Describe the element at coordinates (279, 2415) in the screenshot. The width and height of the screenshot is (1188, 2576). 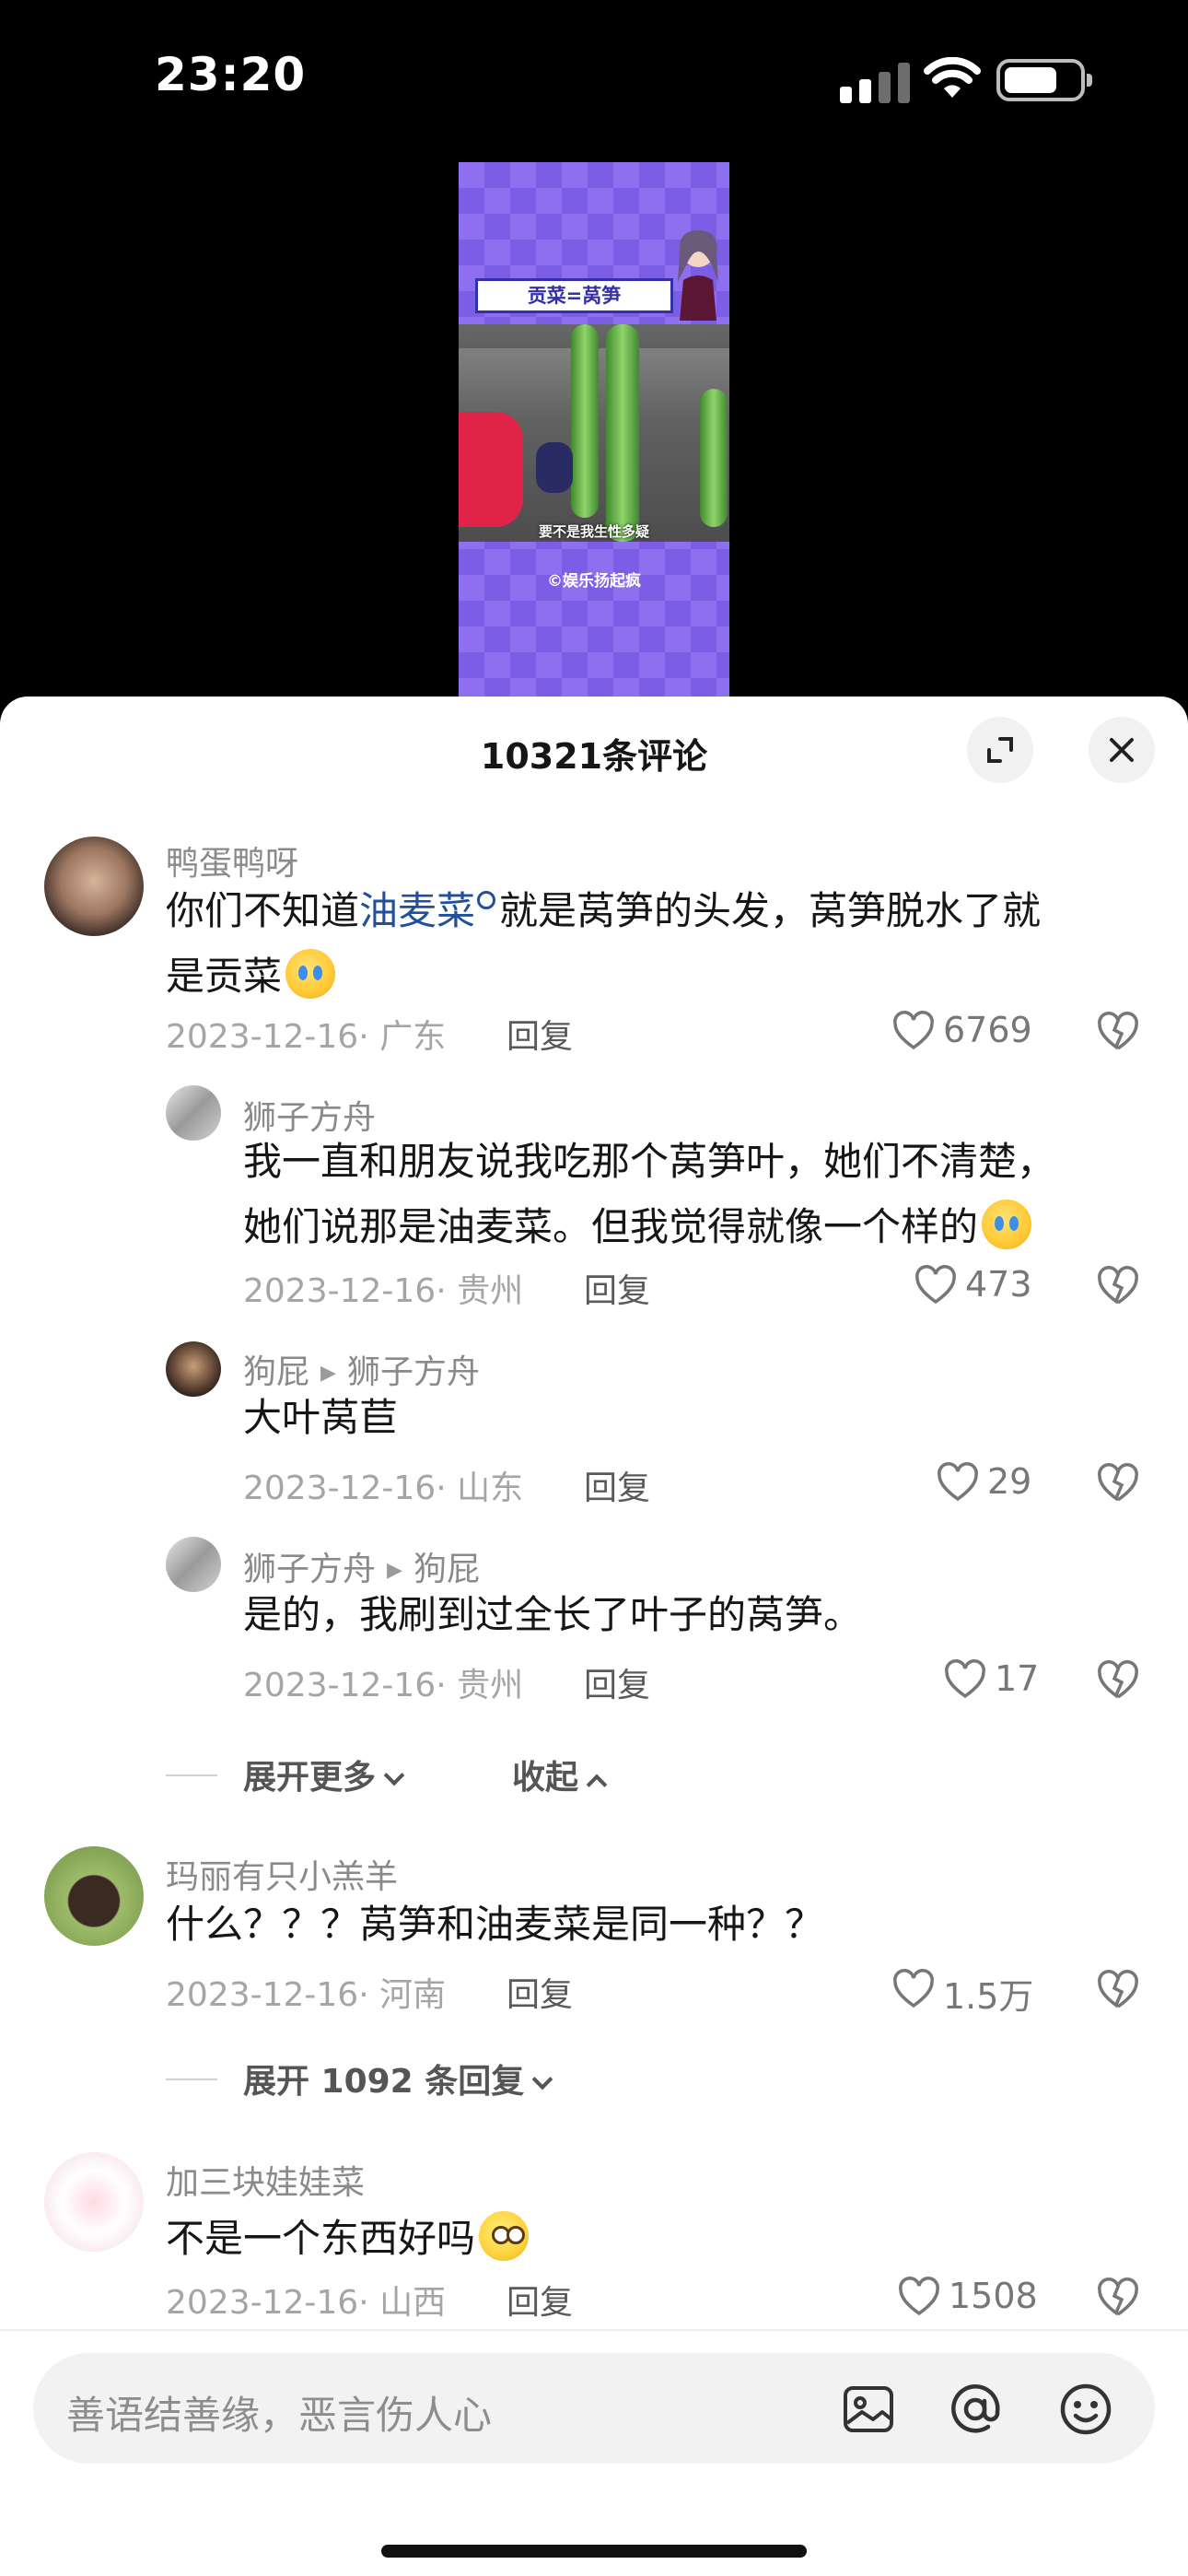
I see `input-placeholder: 善语结善缘，恶言伤人心` at that location.